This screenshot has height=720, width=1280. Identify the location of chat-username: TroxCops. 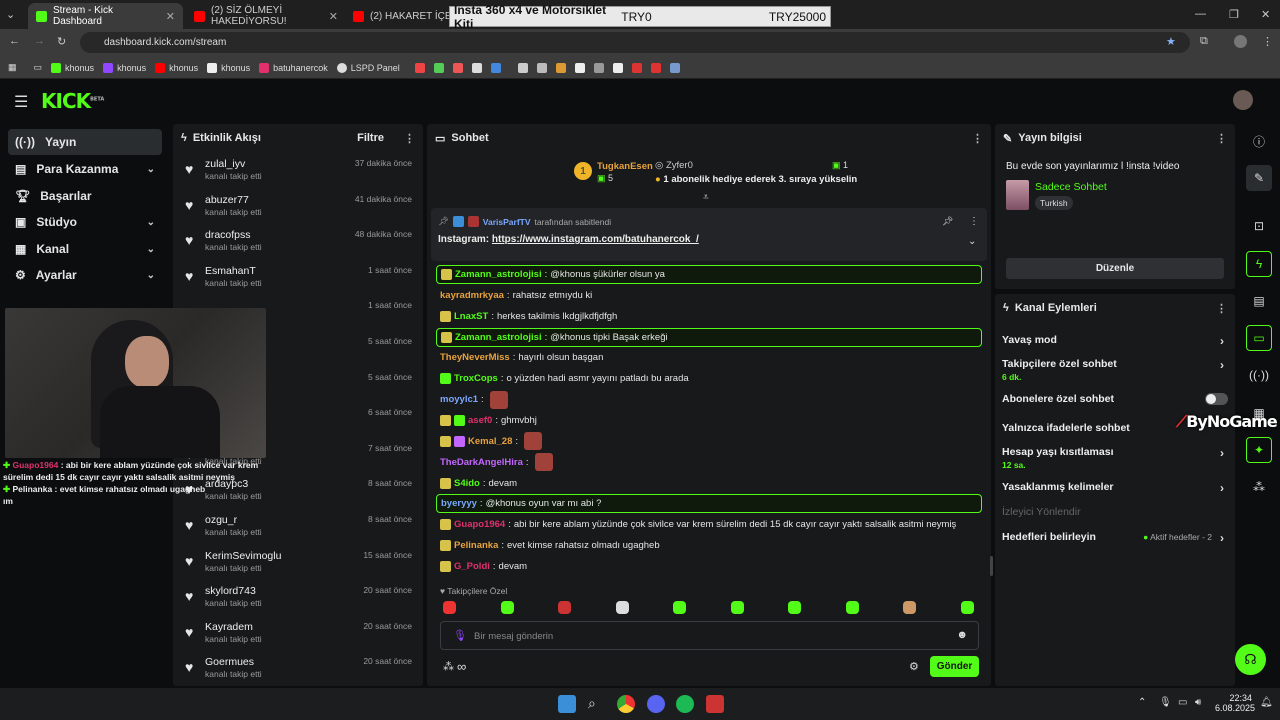
(476, 378).